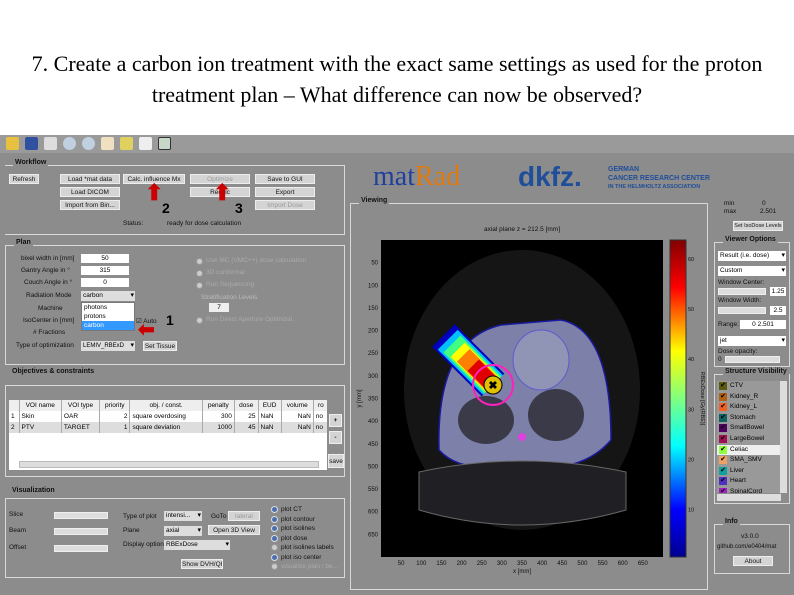 The height and width of the screenshot is (595, 794). Describe the element at coordinates (749, 481) in the screenshot. I see `structure-item: ✔ Heart` at that location.